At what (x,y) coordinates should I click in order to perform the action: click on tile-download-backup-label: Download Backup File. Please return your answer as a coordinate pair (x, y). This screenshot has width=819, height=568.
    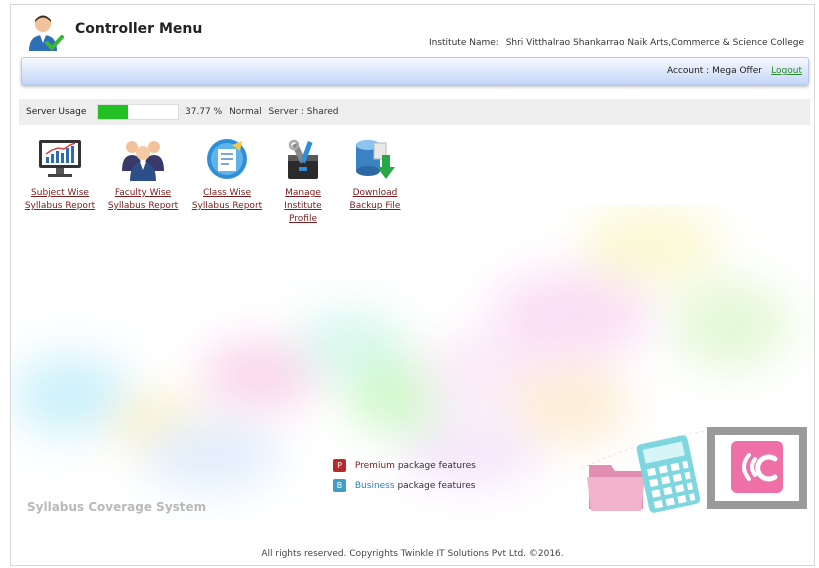
    Looking at the image, I should click on (375, 199).